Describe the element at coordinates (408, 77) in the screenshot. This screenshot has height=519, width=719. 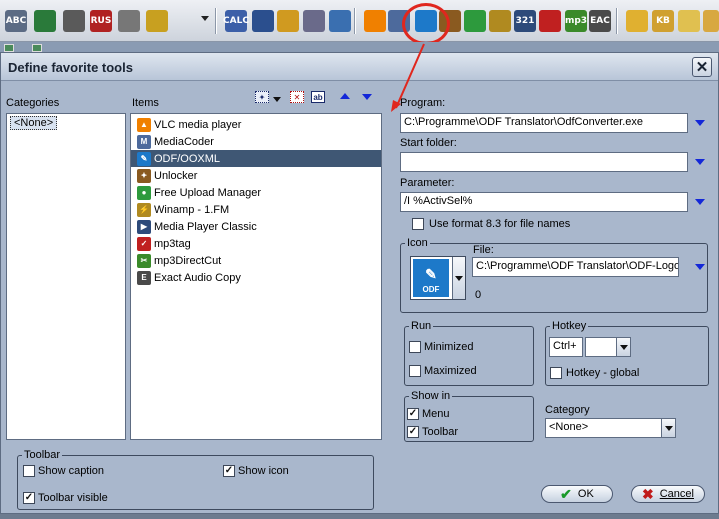
I see `annotation-arrow` at that location.